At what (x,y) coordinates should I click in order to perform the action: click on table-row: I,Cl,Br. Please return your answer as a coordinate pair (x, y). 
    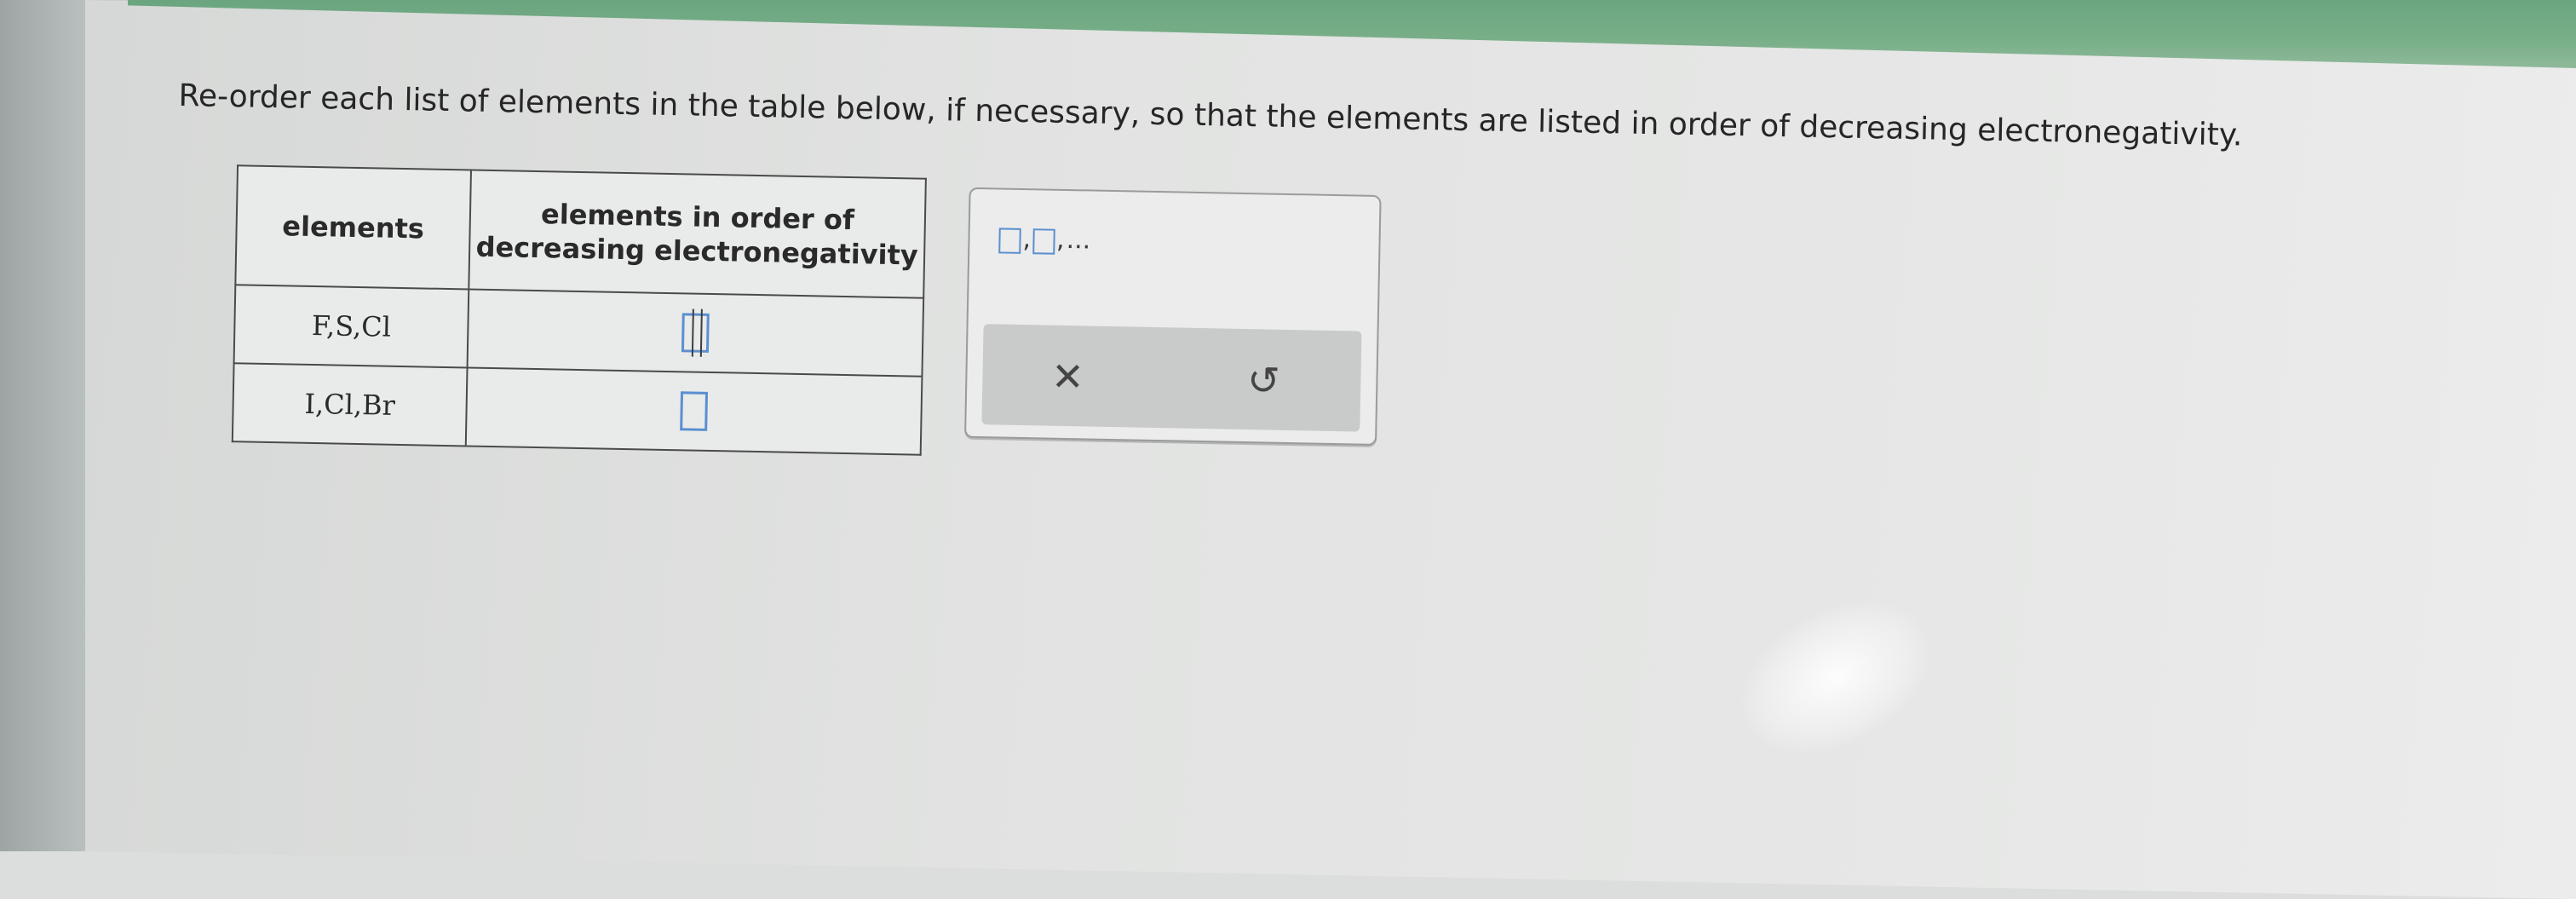
    Looking at the image, I should click on (578, 409).